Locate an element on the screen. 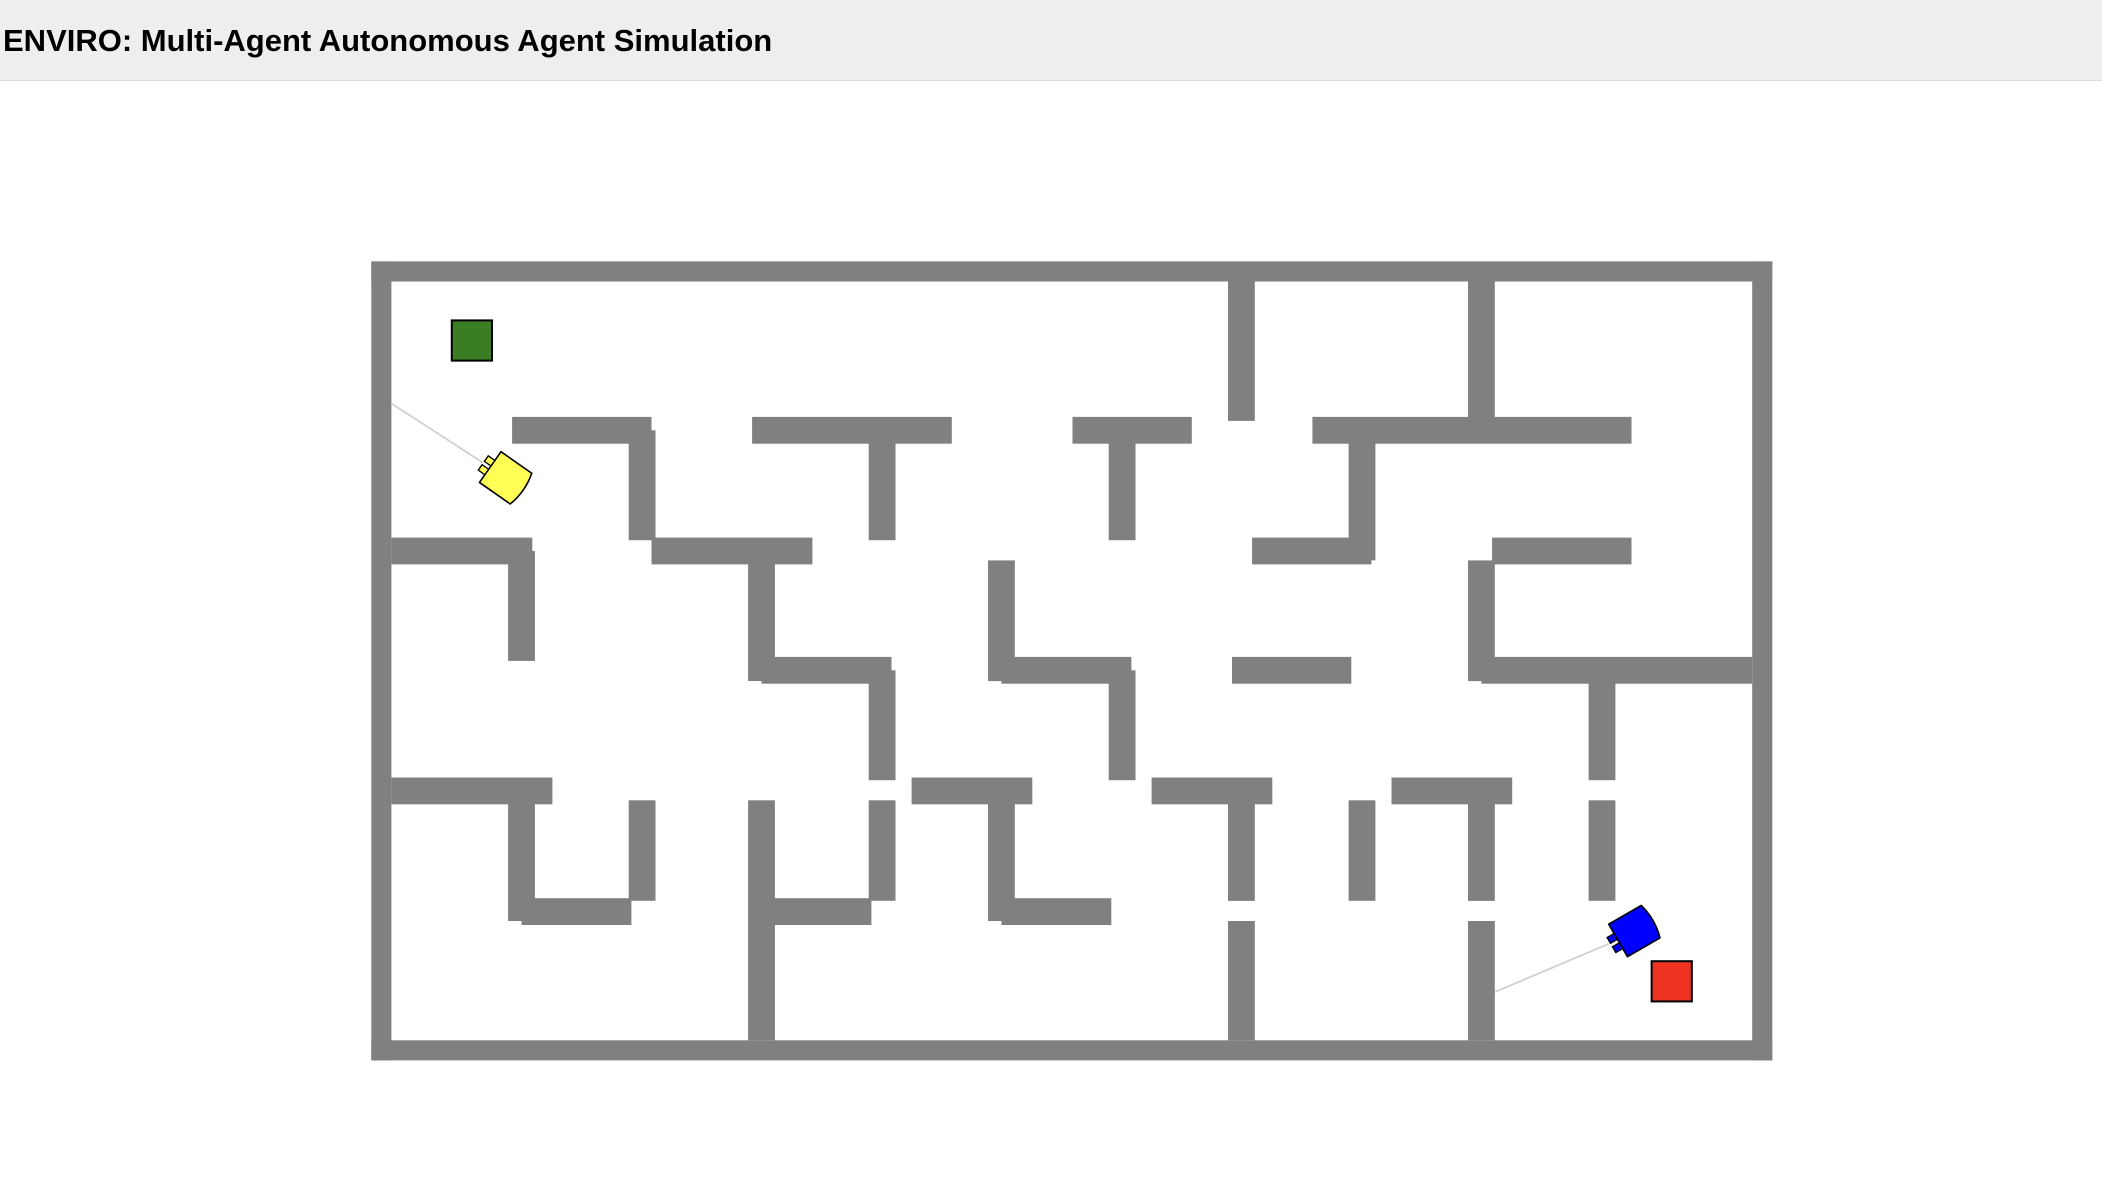 The width and height of the screenshot is (2102, 1182). blue-agent-sensor-ray is located at coordinates (1552, 967).